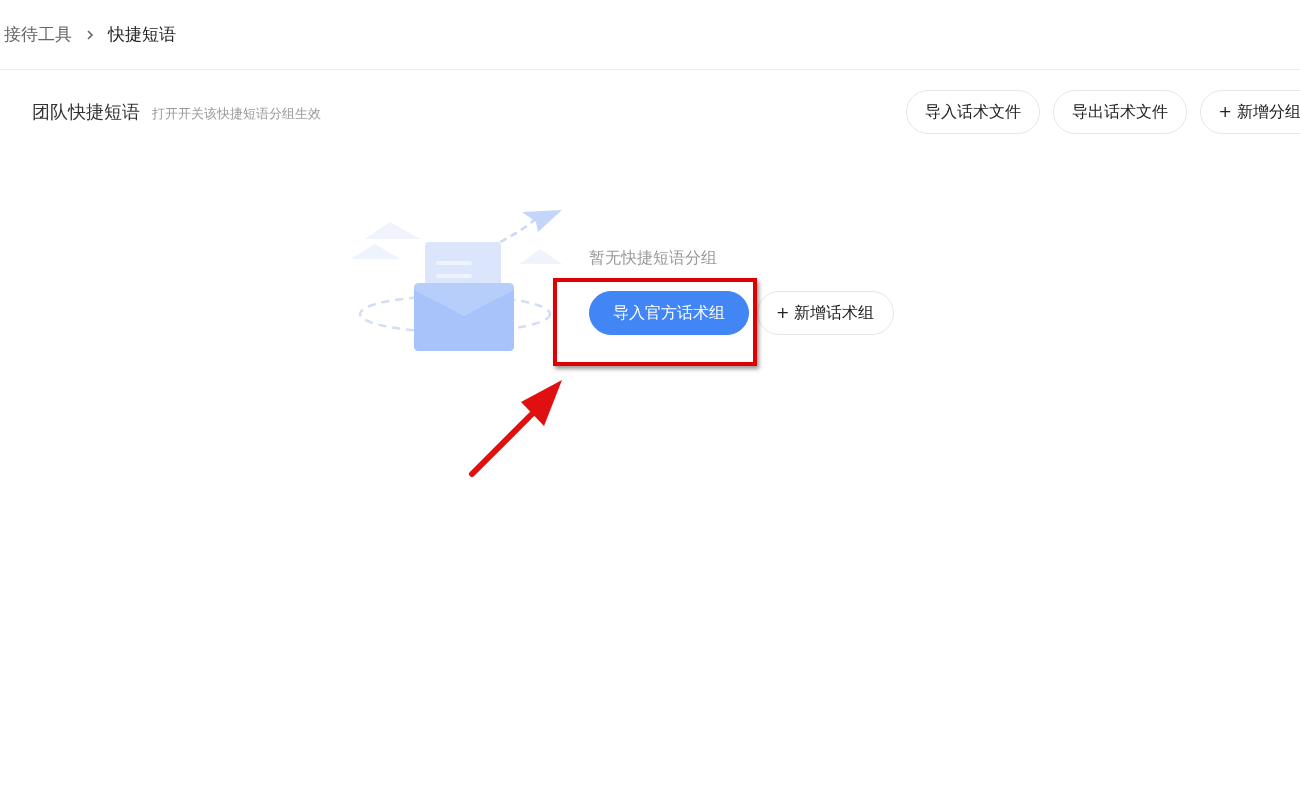  What do you see at coordinates (38, 34) in the screenshot?
I see `breadcrumb-link: 接待工具` at bounding box center [38, 34].